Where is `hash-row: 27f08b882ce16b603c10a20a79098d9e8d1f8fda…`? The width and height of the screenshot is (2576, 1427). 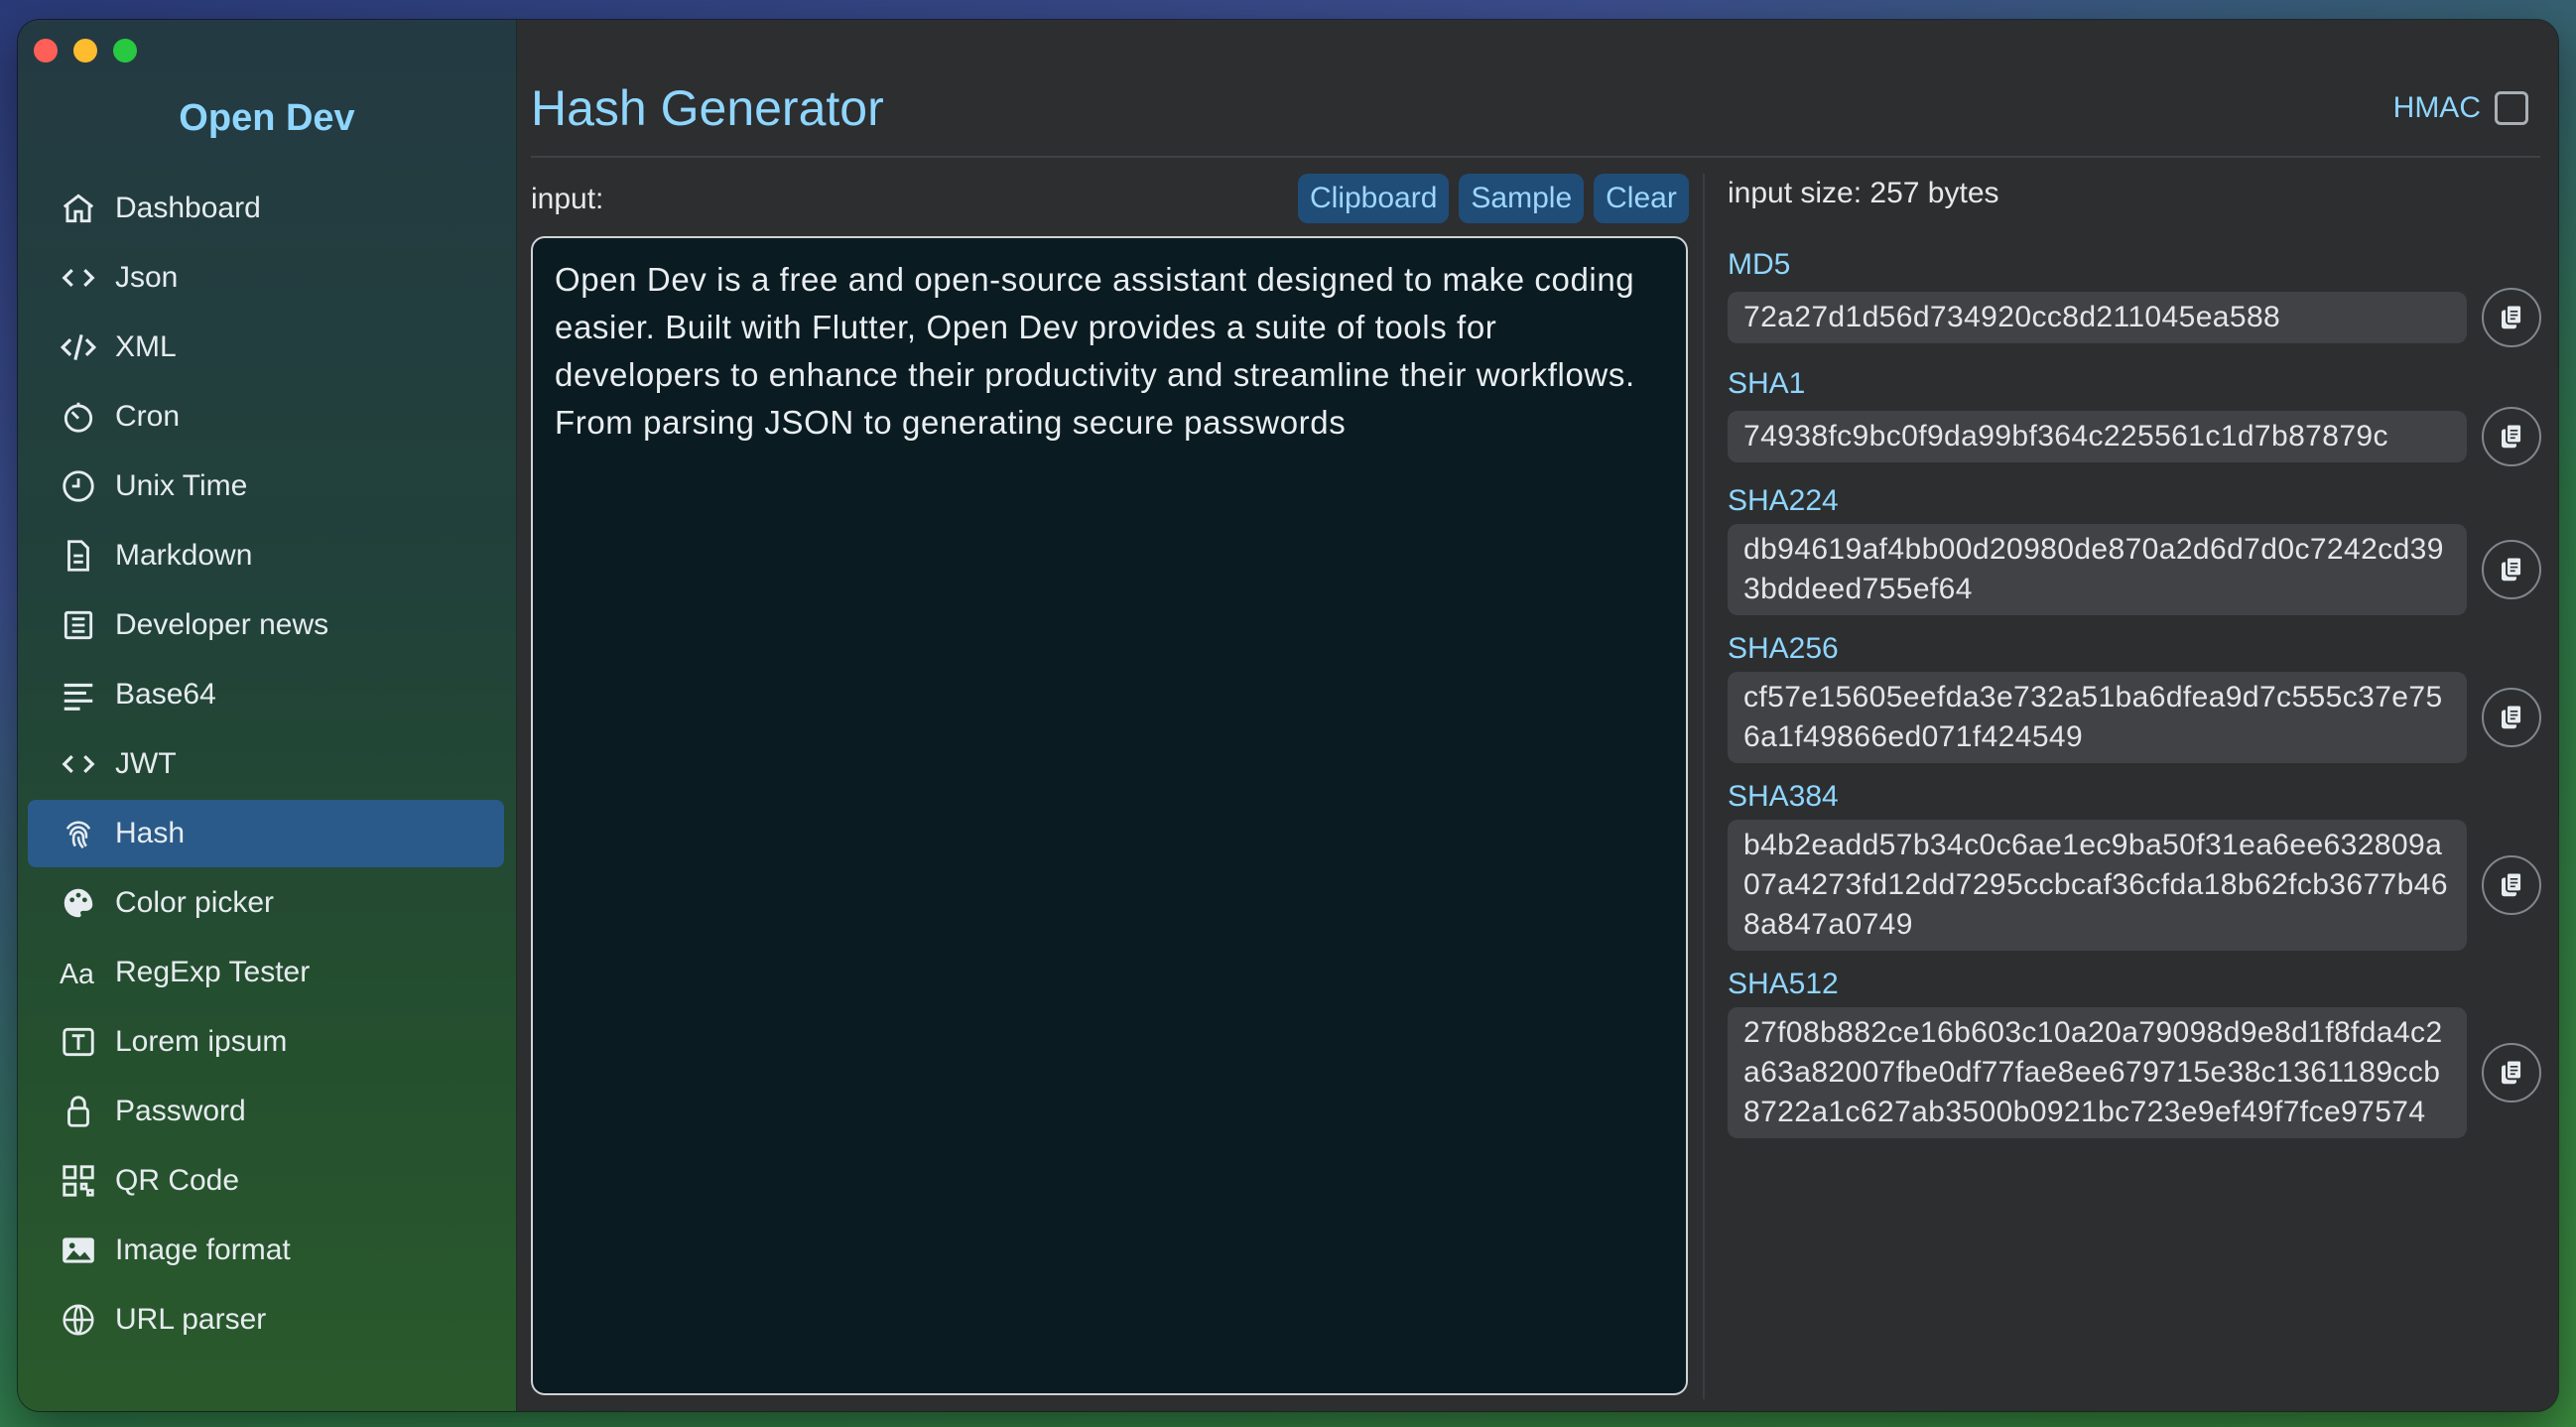
hash-row: 27f08b882ce16b603c10a20a79098d9e8d1f8fda… is located at coordinates (2135, 1072).